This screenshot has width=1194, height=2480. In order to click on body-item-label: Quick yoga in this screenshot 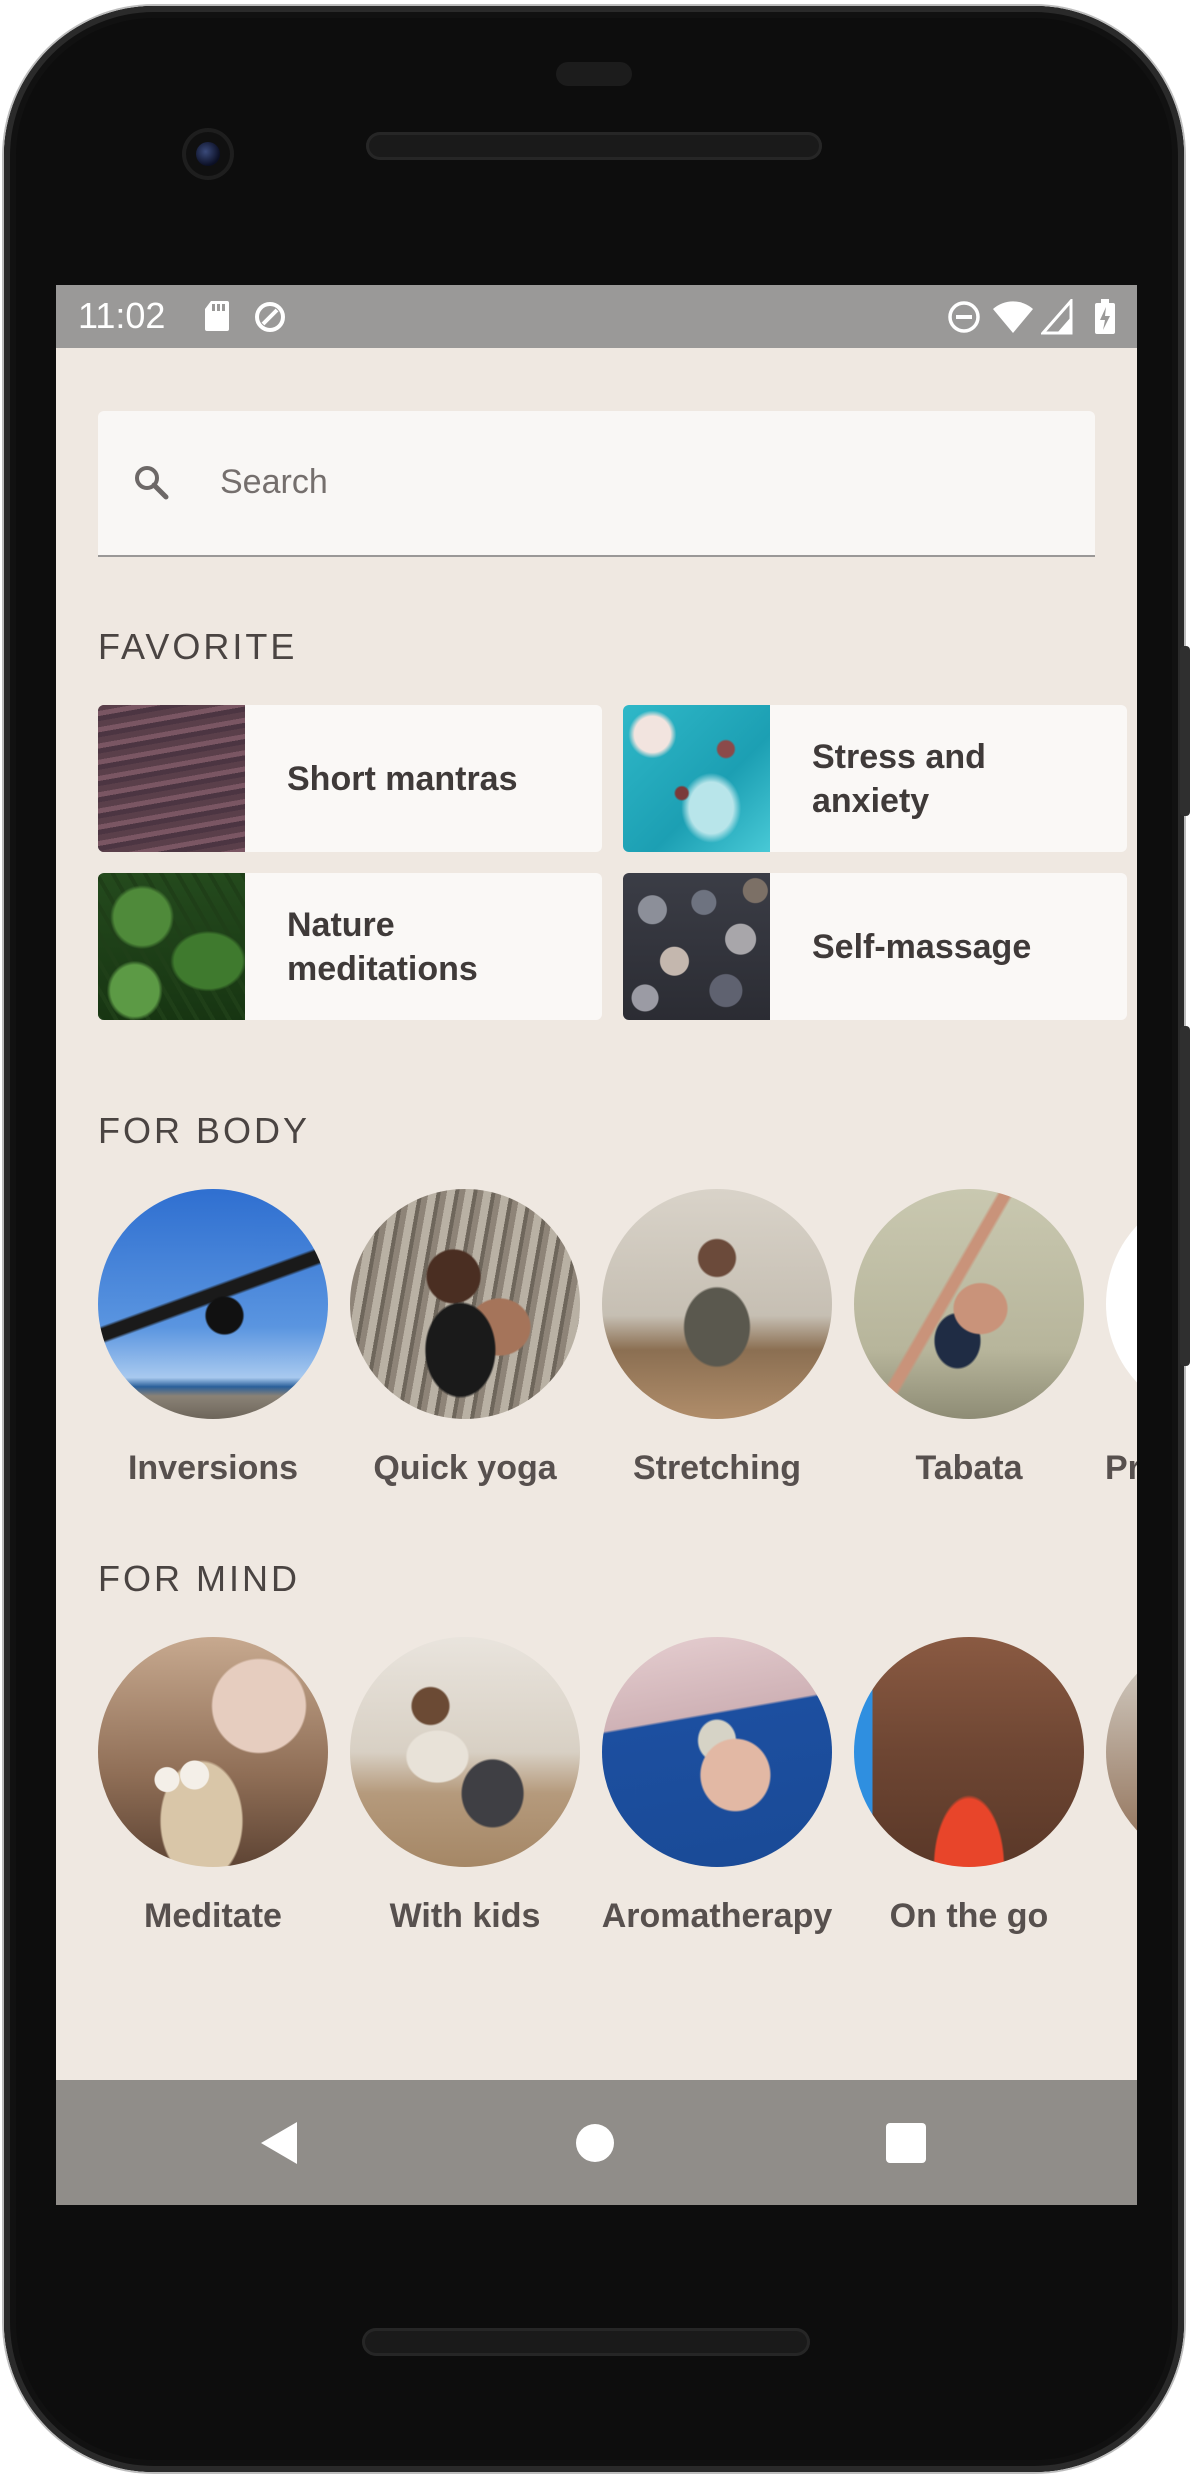, I will do `click(465, 1468)`.